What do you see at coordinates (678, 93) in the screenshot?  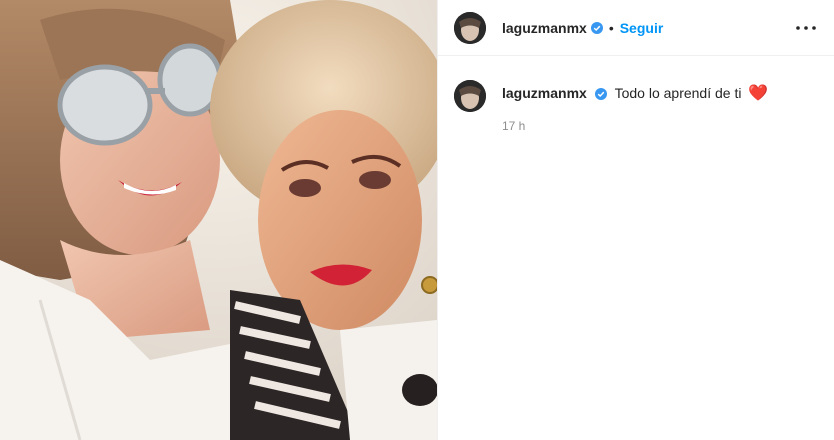 I see `caption-text: Todo lo aprendí de ti` at bounding box center [678, 93].